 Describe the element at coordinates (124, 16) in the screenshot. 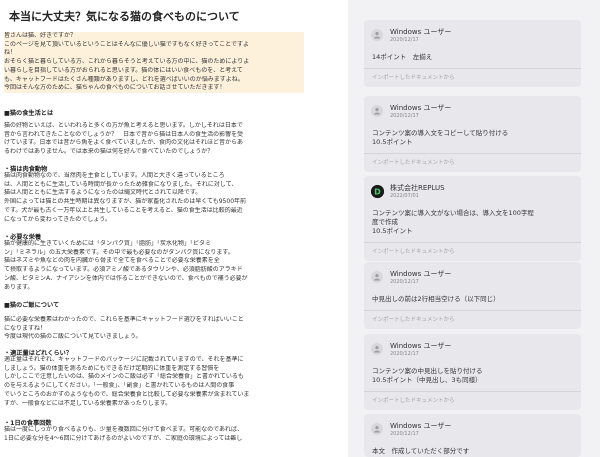

I see `page-title: 本当に大丈夫？気になる猫の食べものについて` at that location.